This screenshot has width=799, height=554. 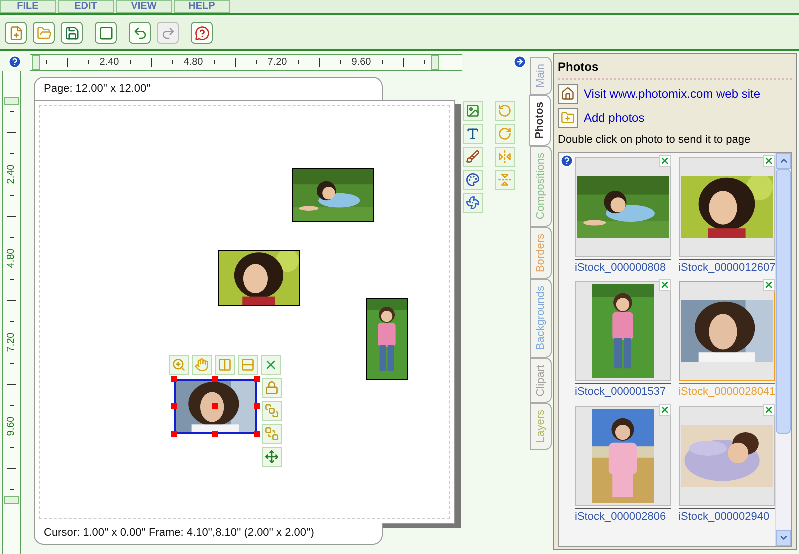 I want to click on pan-button, so click(x=202, y=365).